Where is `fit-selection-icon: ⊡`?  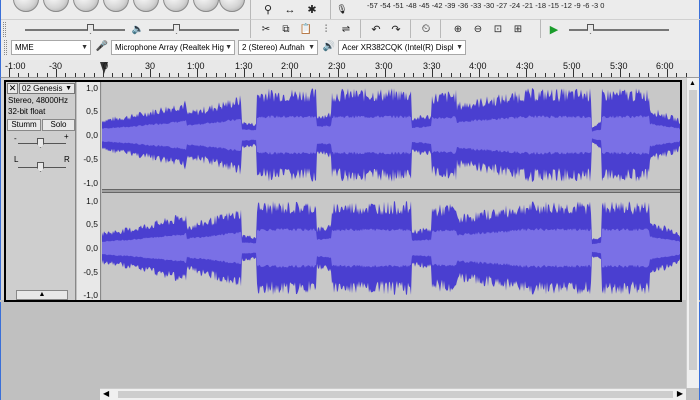
fit-selection-icon: ⊡ is located at coordinates (498, 29).